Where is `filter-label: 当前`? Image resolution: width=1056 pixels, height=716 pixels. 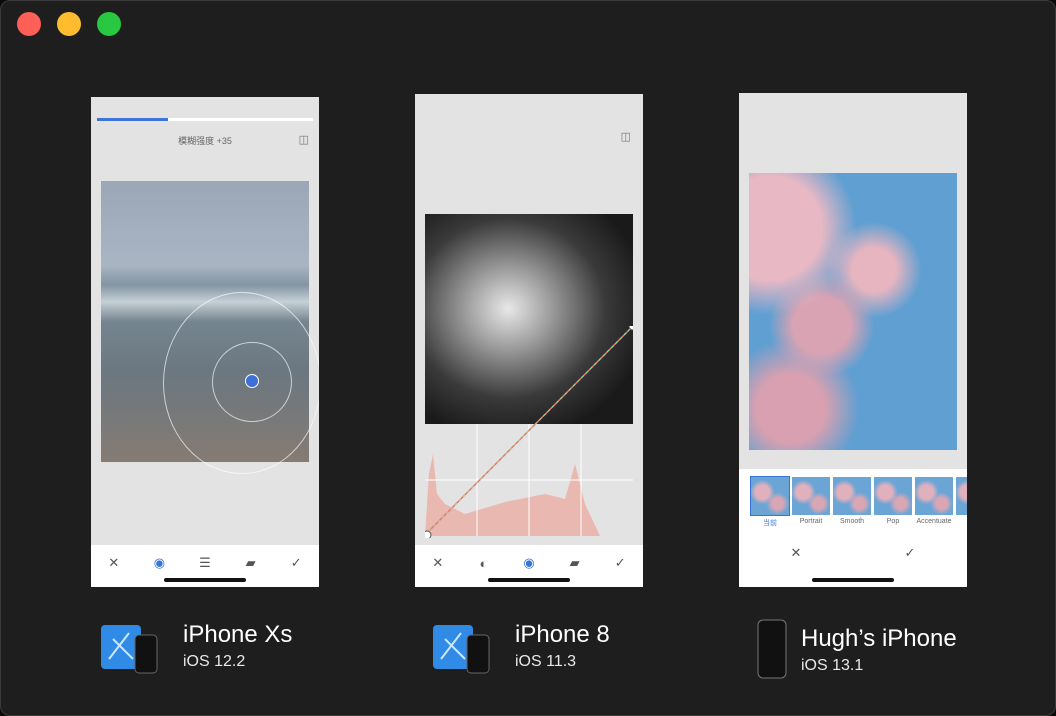 filter-label: 当前 is located at coordinates (770, 523).